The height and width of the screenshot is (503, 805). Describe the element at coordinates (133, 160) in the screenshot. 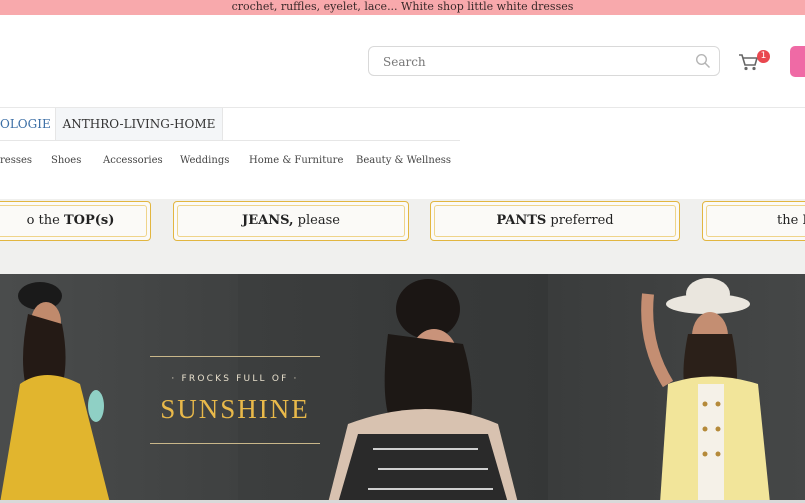

I see `nav-item-accessories: Accessories` at that location.